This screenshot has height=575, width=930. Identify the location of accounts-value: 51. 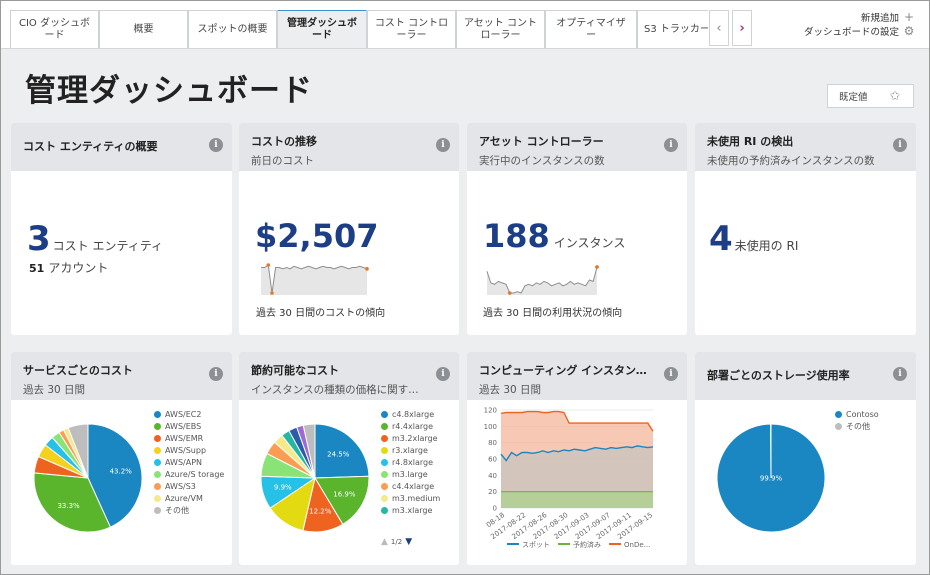
(37, 268).